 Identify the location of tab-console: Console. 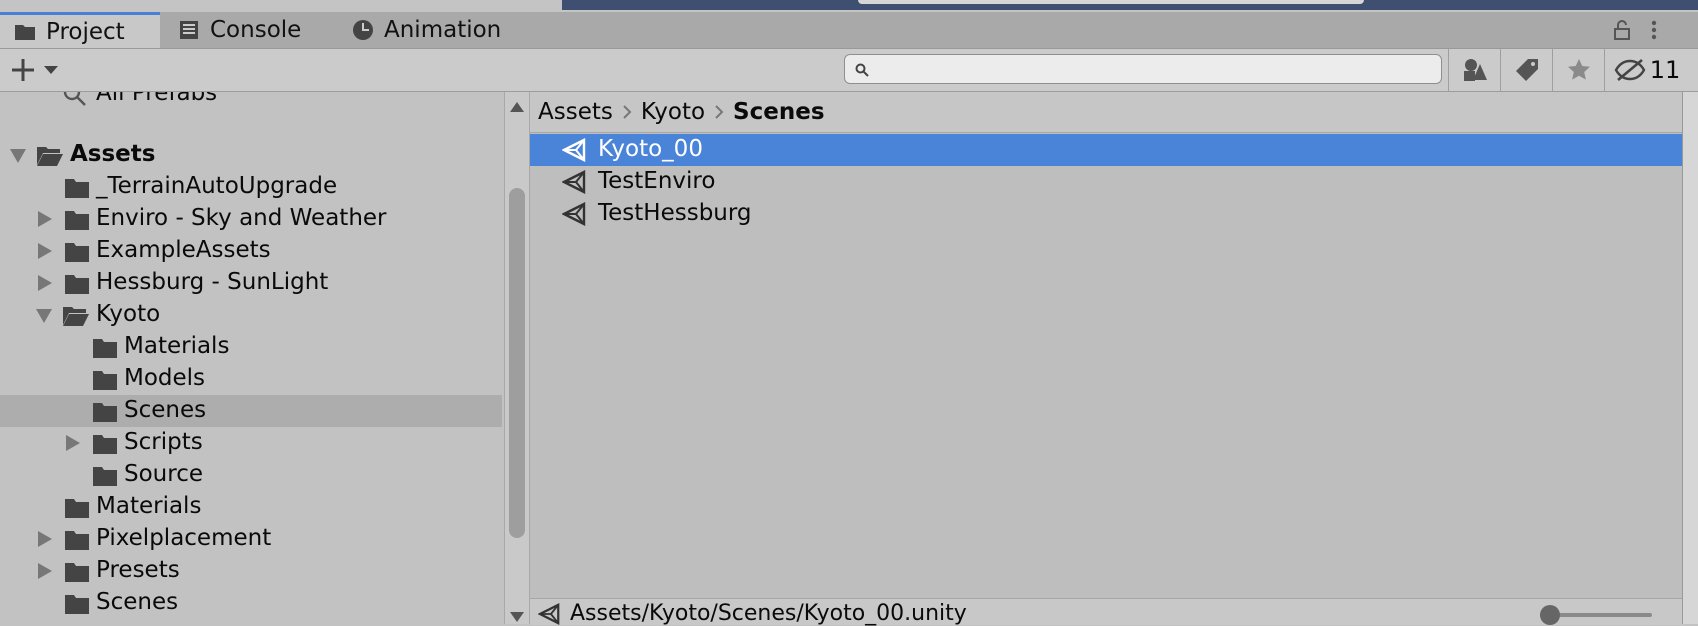
(238, 30).